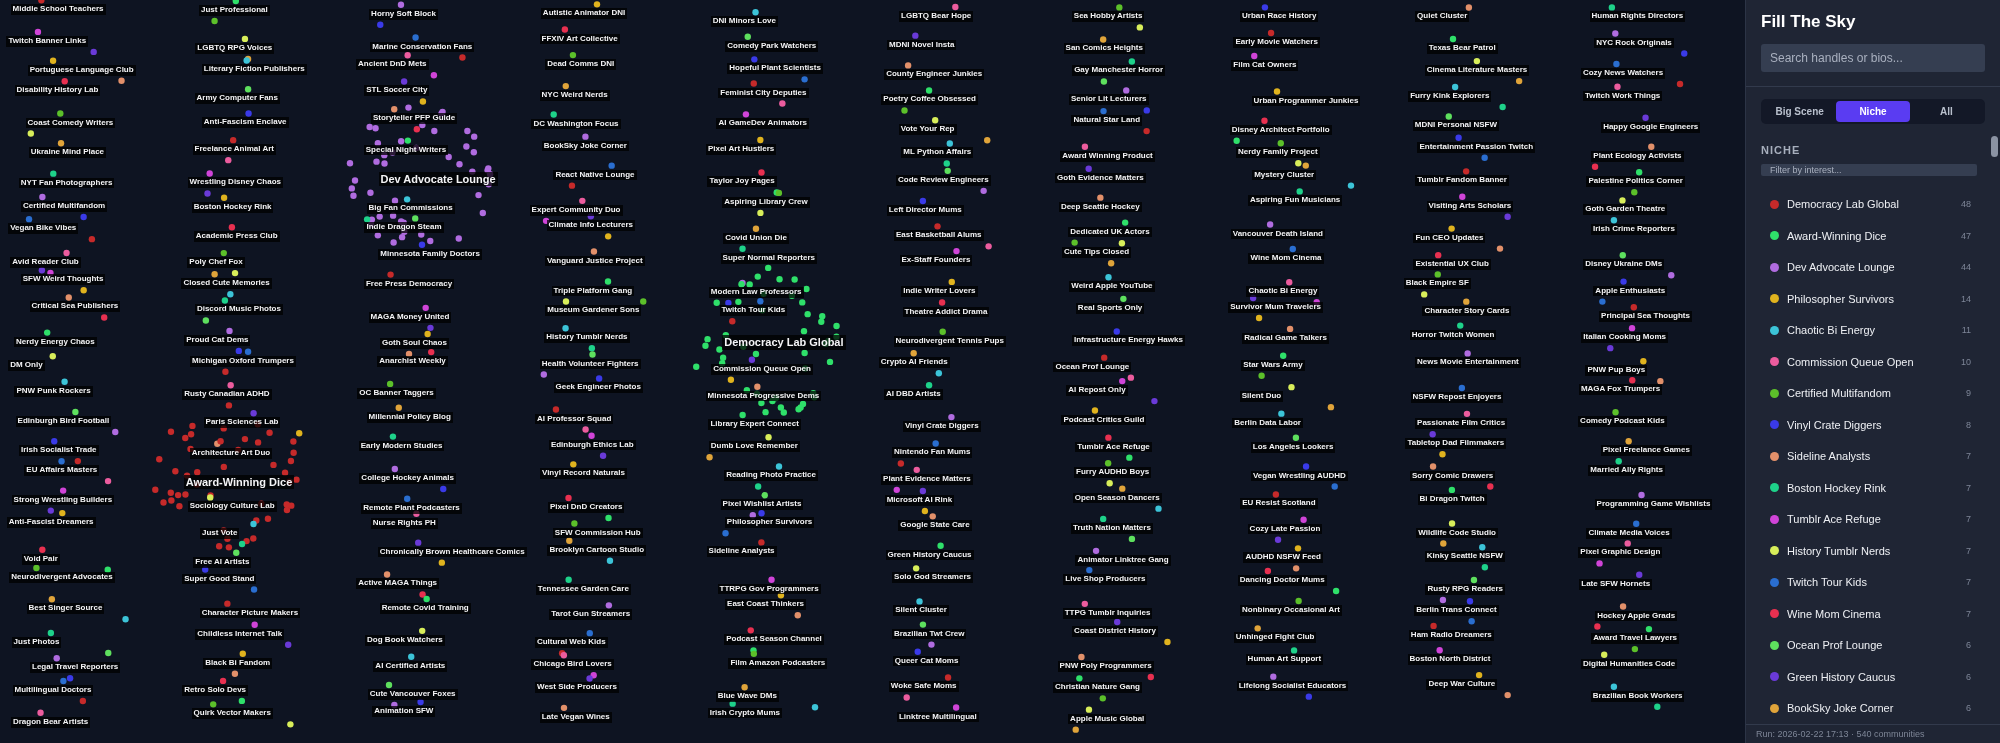 The image size is (2000, 743). What do you see at coordinates (929, 555) in the screenshot?
I see `node-label: Green History Caucus` at bounding box center [929, 555].